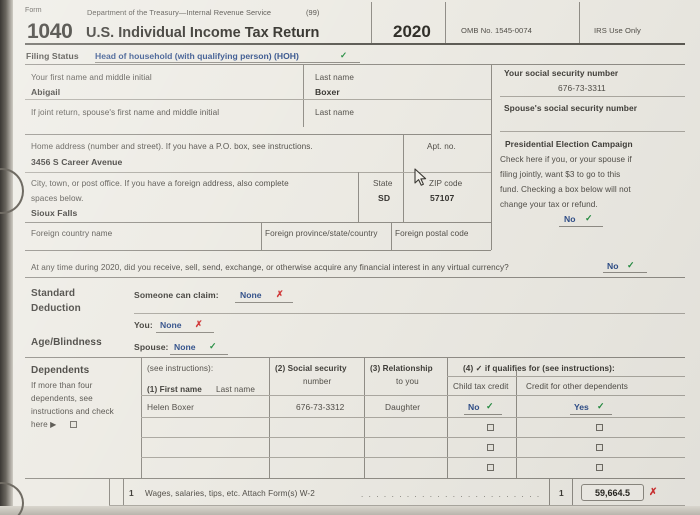  I want to click on dependents-col4b-header: Credit for other dependents, so click(577, 386).